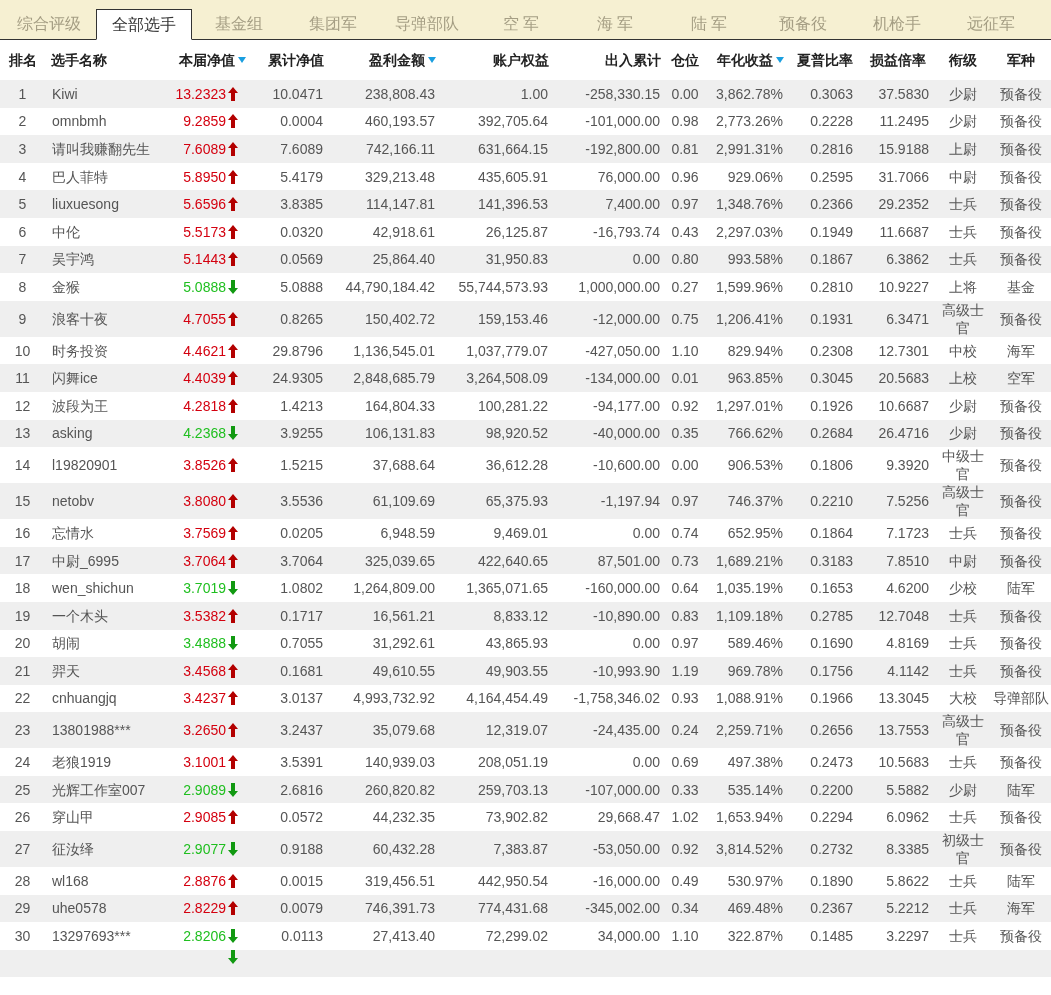  Describe the element at coordinates (22, 176) in the screenshot. I see `rank-cell: 4` at that location.